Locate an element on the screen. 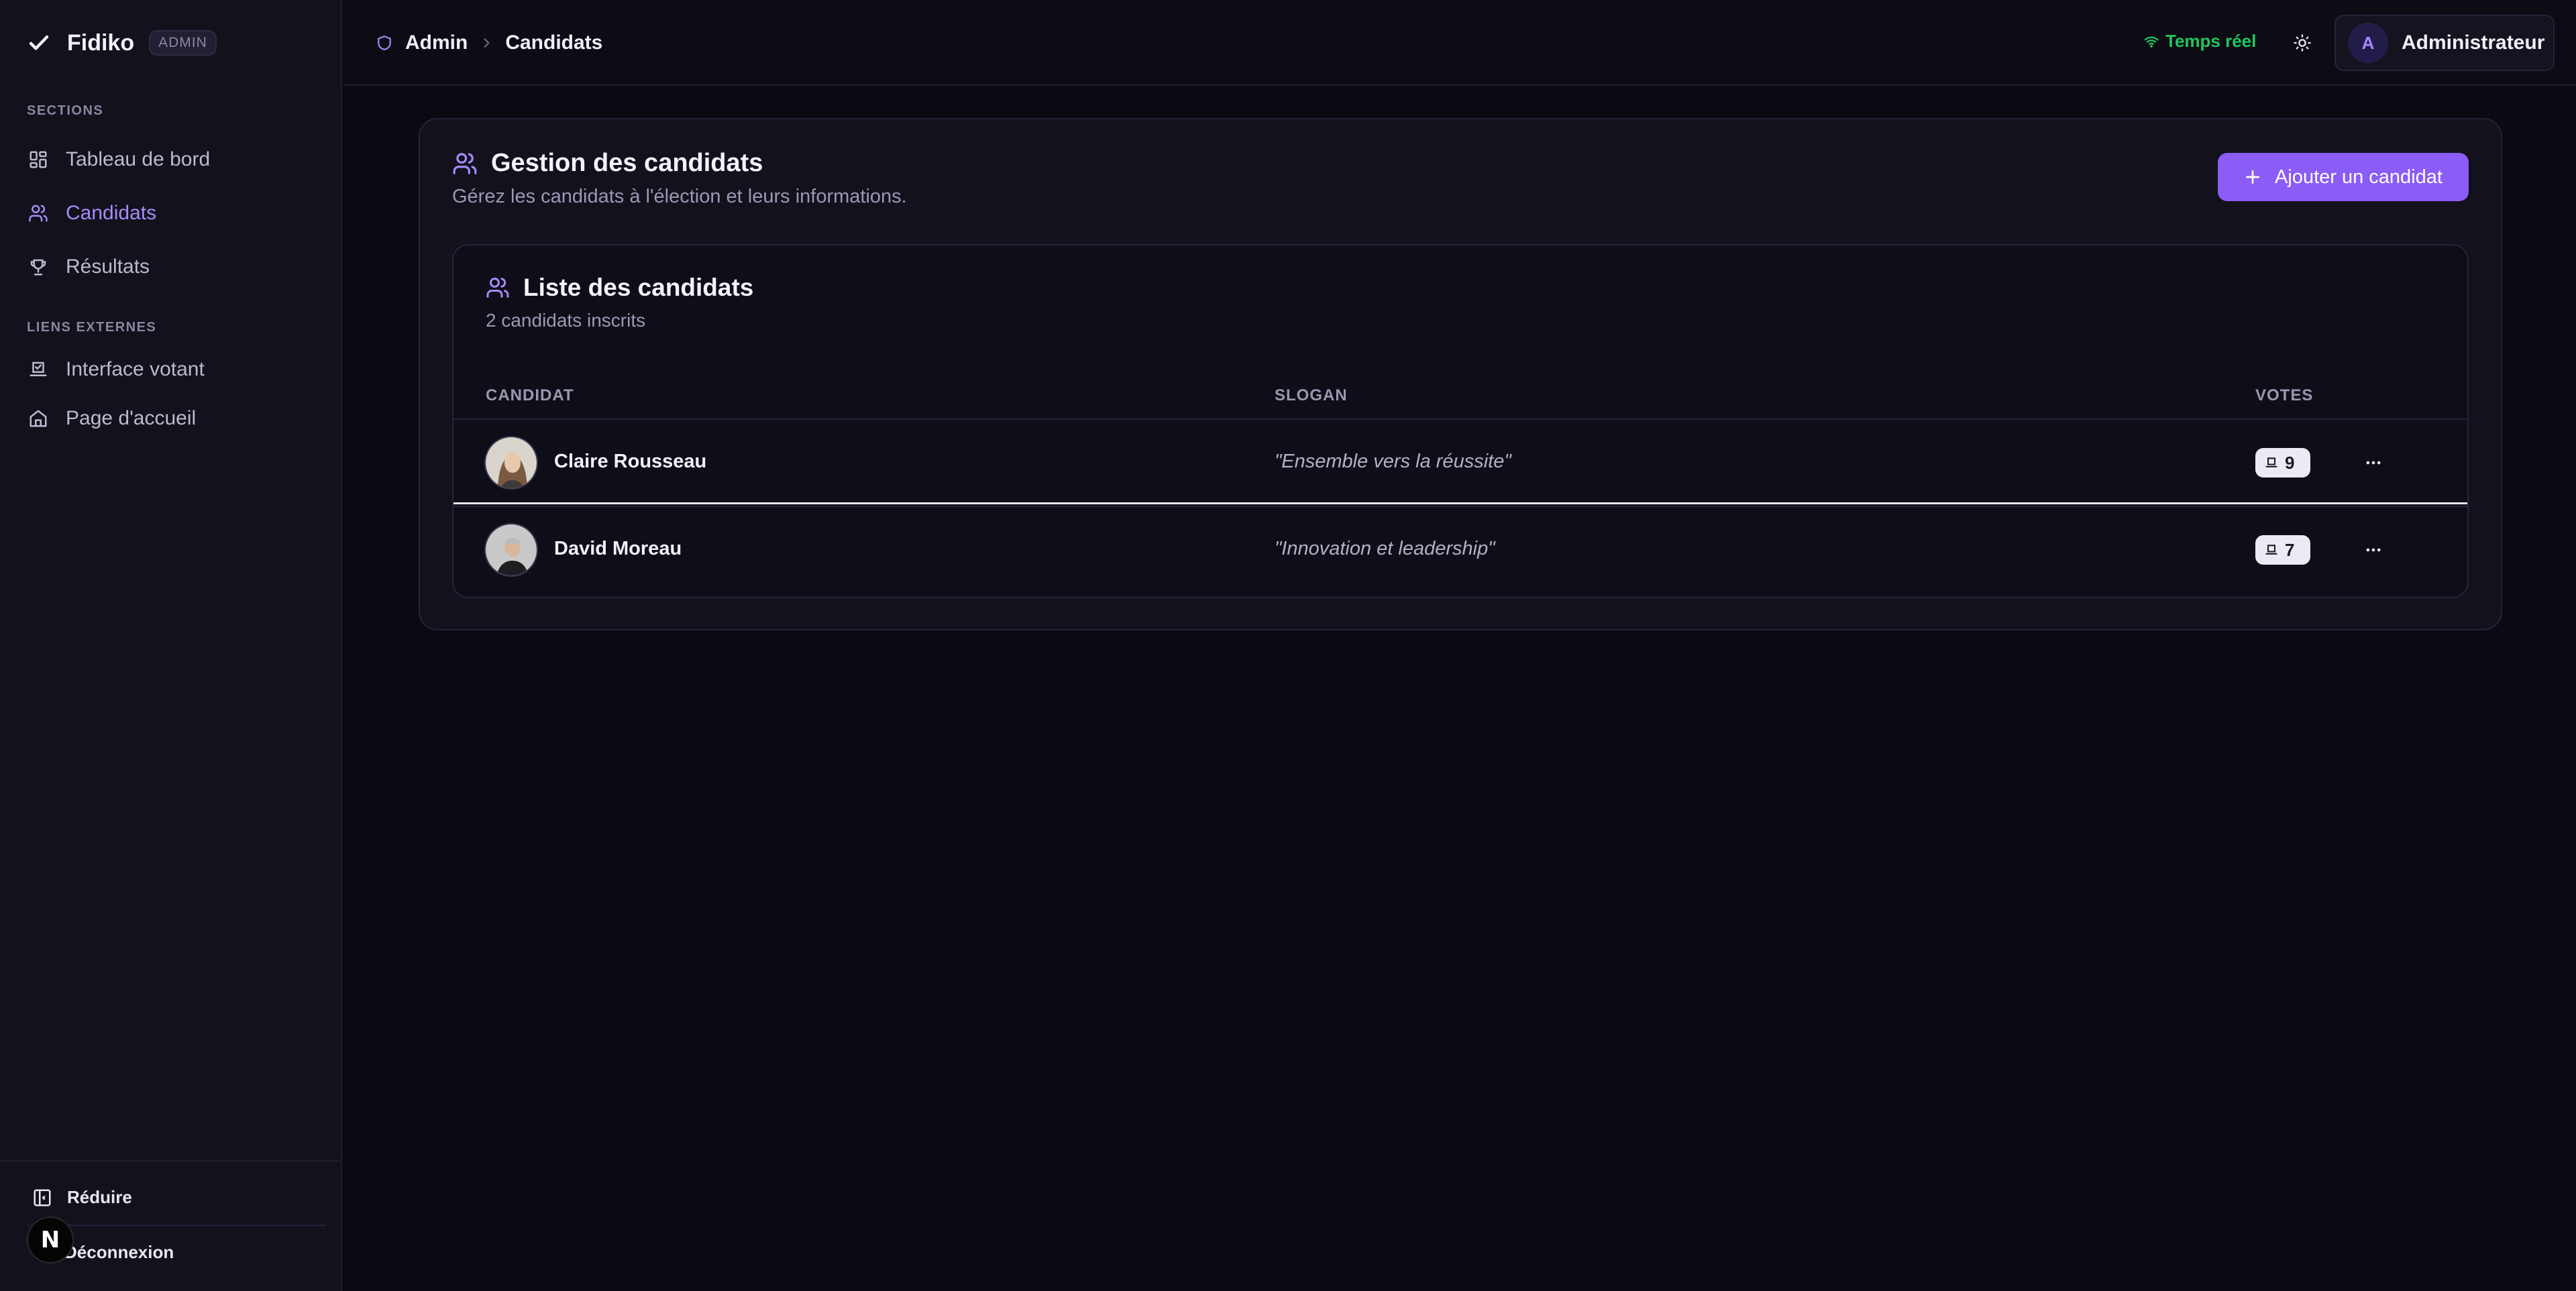 The height and width of the screenshot is (1291, 2576). column-header-slogan: SLOGAN is located at coordinates (1311, 395).